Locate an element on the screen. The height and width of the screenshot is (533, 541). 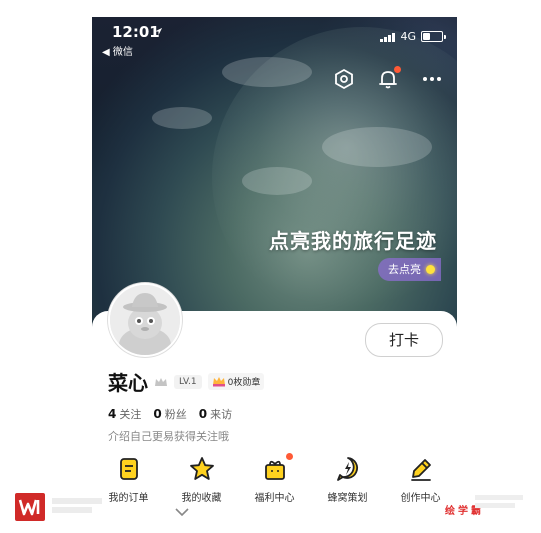
quick-menu: 我的订单 我的收藏 福利中心 蜂窝策划 创作中心 is located at coordinates (274, 478).